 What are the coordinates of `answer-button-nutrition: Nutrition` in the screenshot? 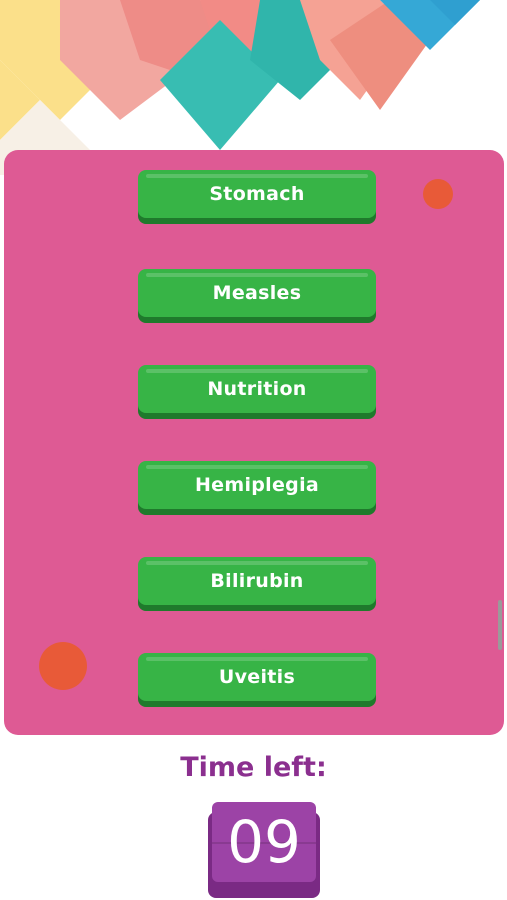 It's located at (257, 392).